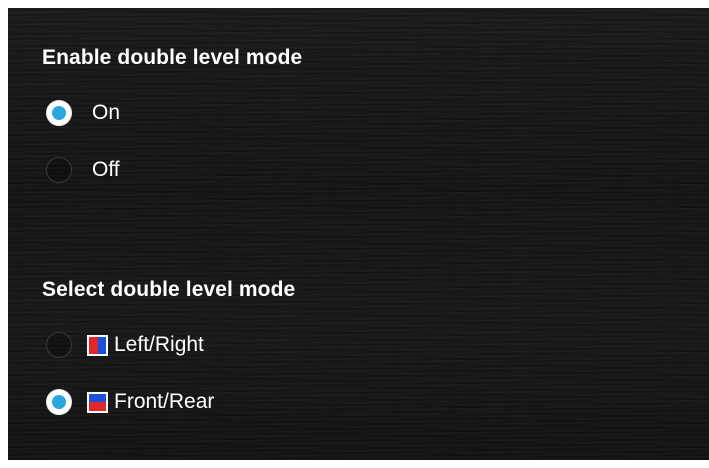  Describe the element at coordinates (106, 169) in the screenshot. I see `enable-off-label: Off` at that location.